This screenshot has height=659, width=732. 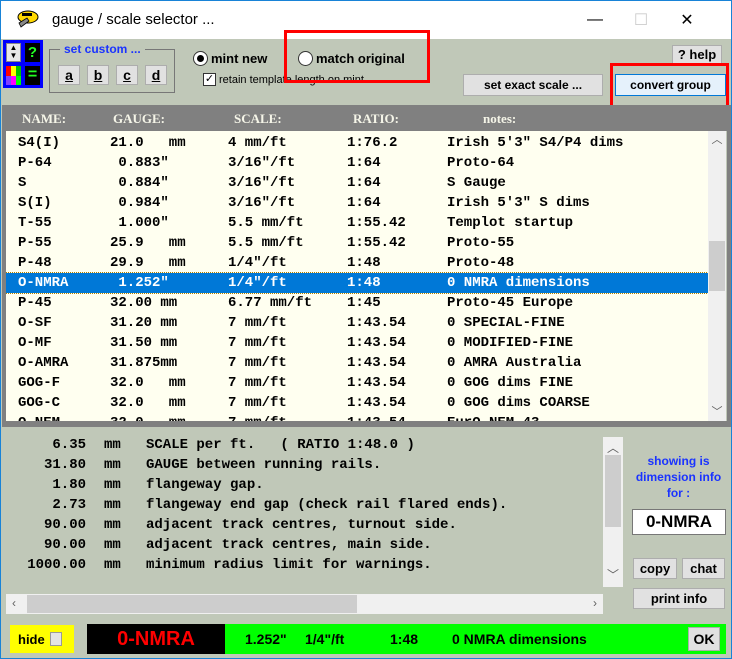 I want to click on list-row: O-SF 31.20 mm 7 mm/ft 1:43.54 0 SPECIAL-FINE, so click(x=357, y=323).